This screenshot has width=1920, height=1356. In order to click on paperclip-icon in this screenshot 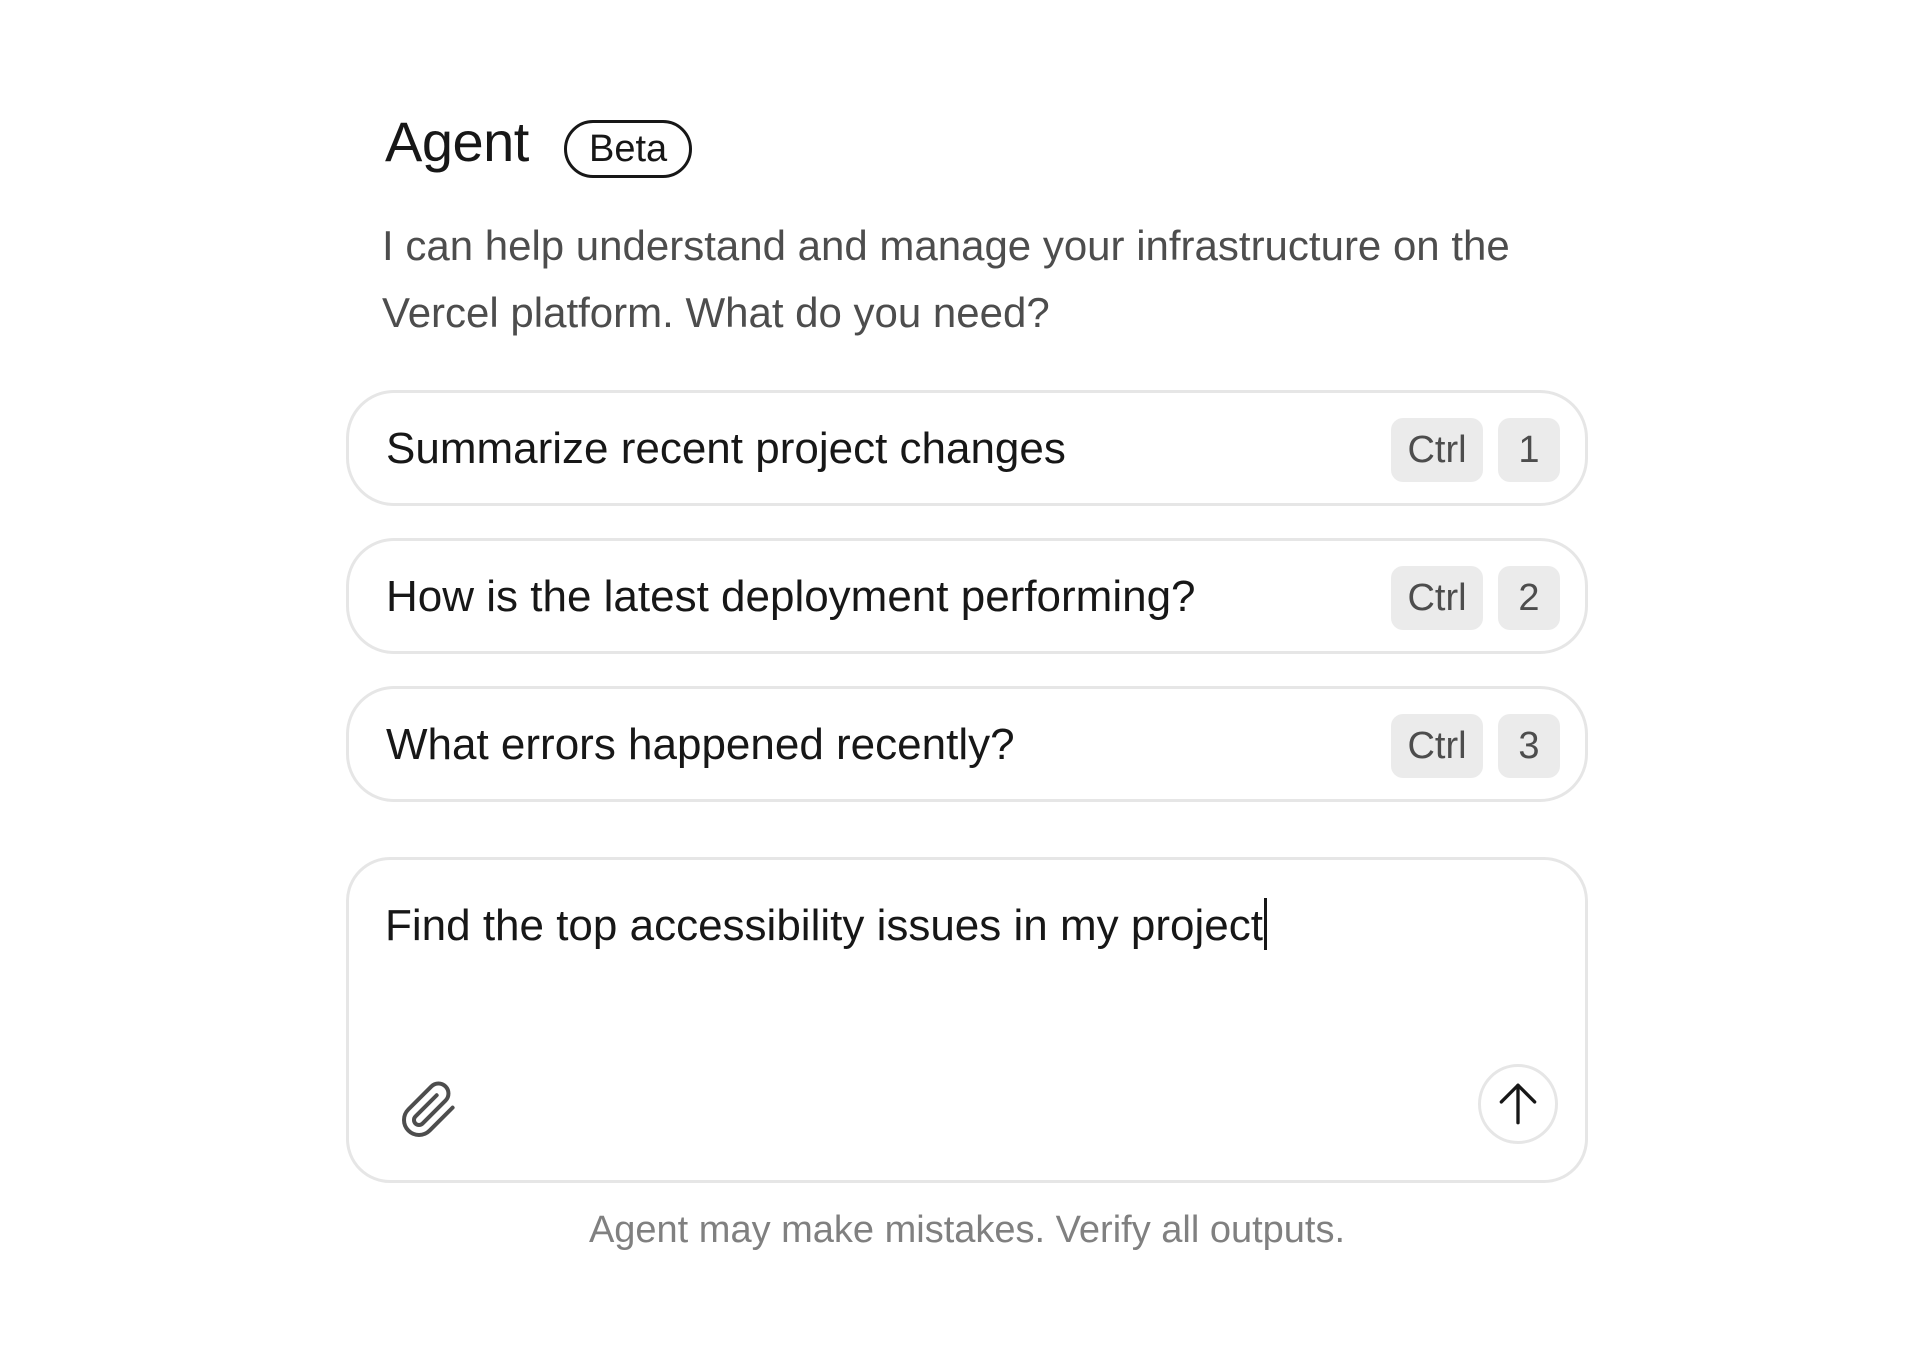, I will do `click(428, 1109)`.